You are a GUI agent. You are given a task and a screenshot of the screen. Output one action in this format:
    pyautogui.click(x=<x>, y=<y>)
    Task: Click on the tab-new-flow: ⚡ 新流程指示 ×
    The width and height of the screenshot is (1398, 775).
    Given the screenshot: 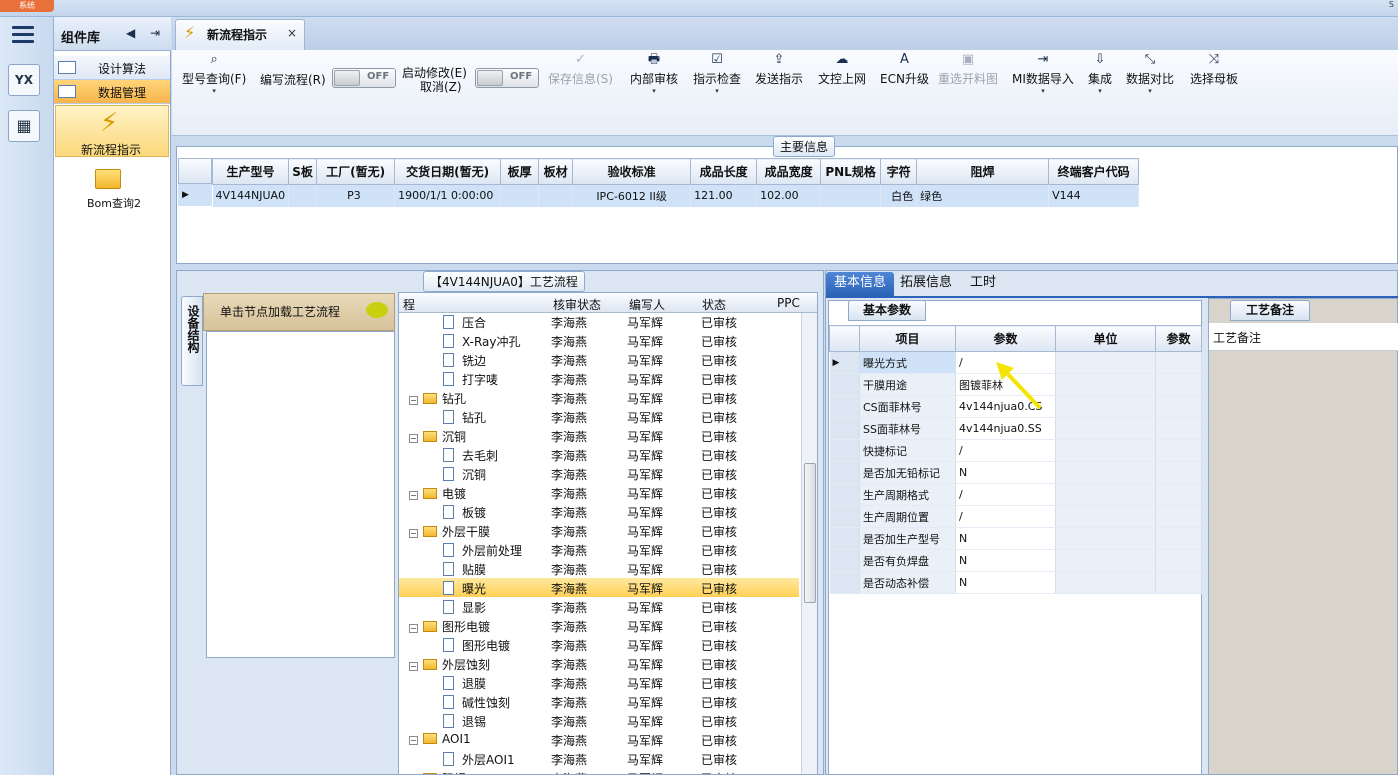 What is the action you would take?
    pyautogui.click(x=240, y=34)
    